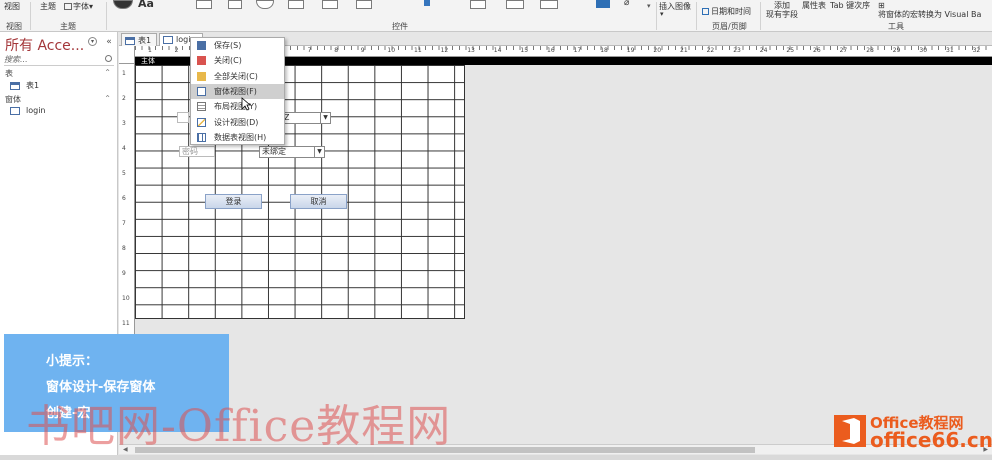  Describe the element at coordinates (471, 50) in the screenshot. I see `ruler-tick-label: 13` at that location.